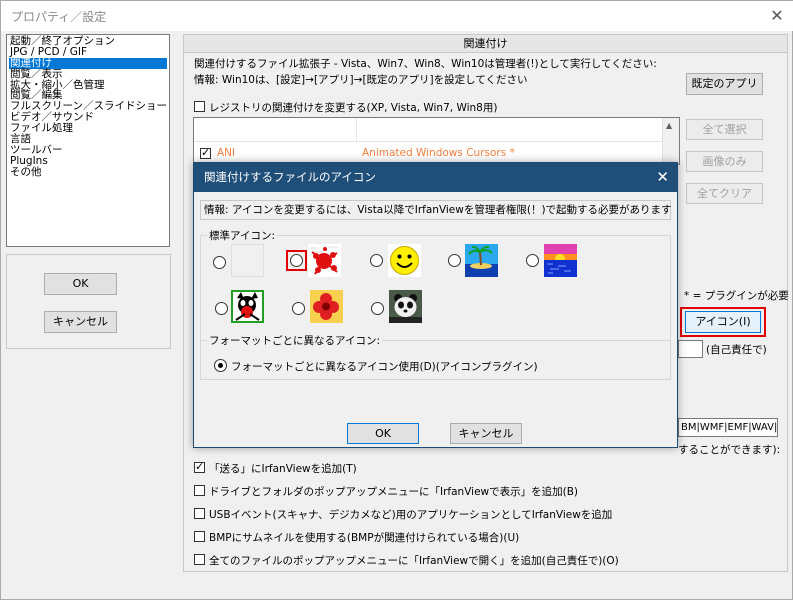 This screenshot has height=600, width=793. Describe the element at coordinates (247, 260) in the screenshot. I see `blank-icon` at that location.